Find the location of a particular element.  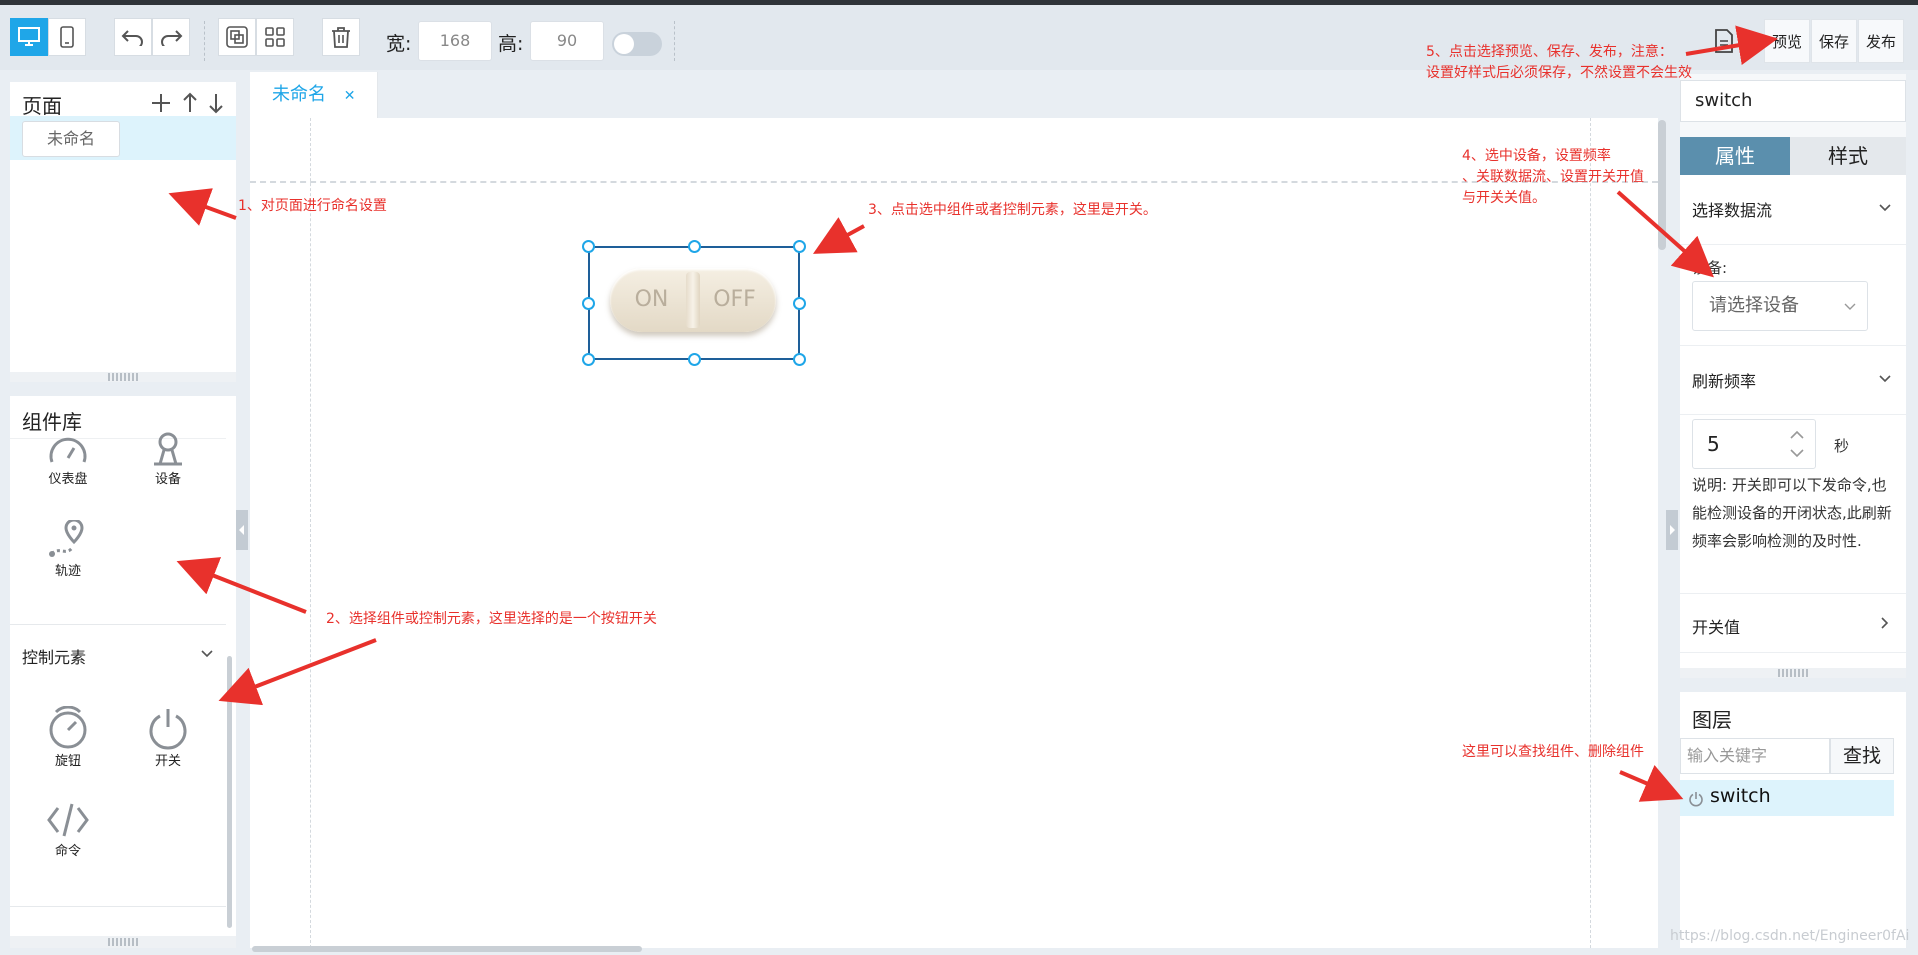

annotation-arrow-2a is located at coordinates (241, 585).